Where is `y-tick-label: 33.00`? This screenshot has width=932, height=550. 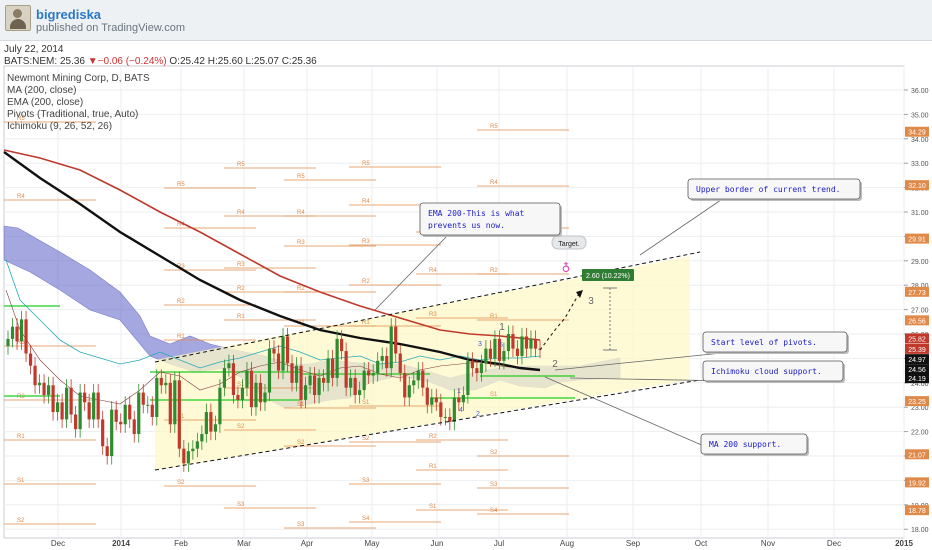 y-tick-label: 33.00 is located at coordinates (920, 164).